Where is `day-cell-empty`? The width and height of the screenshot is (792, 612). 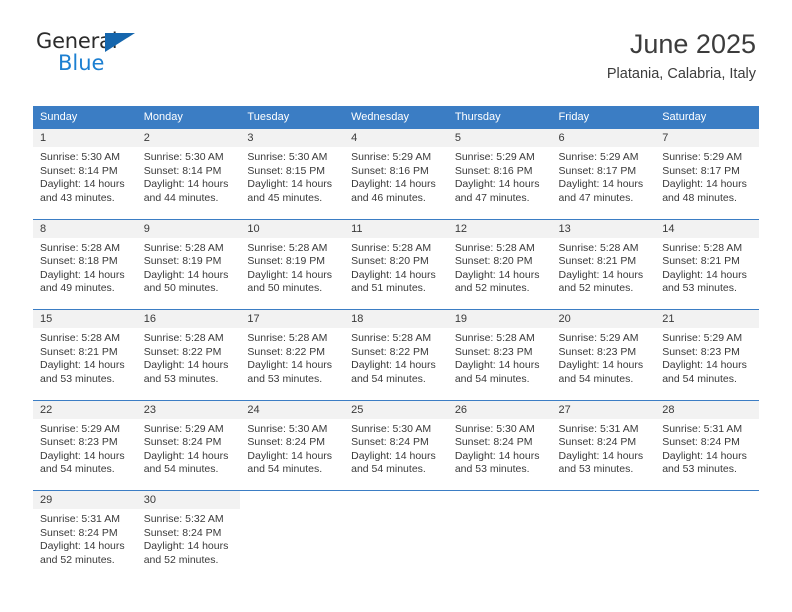 day-cell-empty is located at coordinates (707, 545).